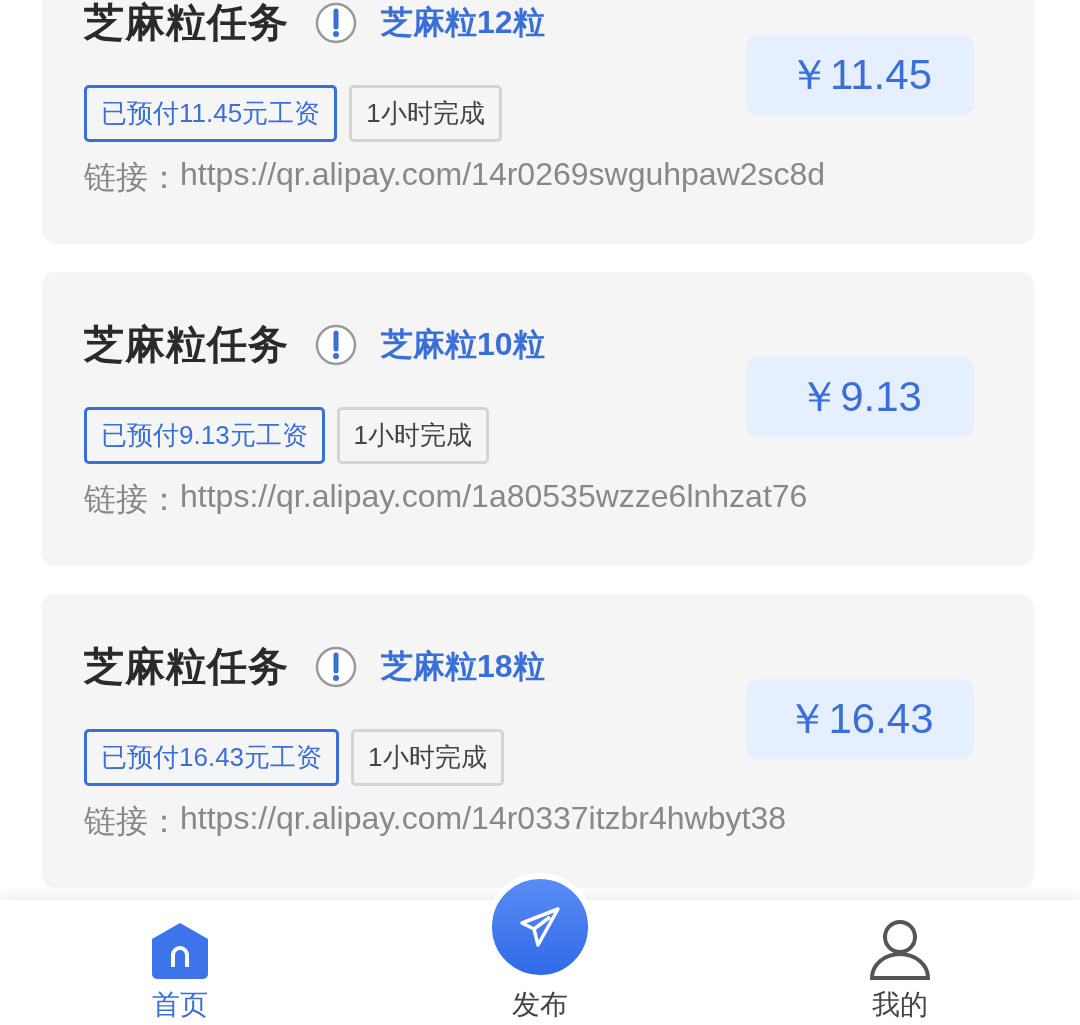 The height and width of the screenshot is (1025, 1080). Describe the element at coordinates (463, 344) in the screenshot. I see `reward-text: 芝麻粒10粒` at that location.